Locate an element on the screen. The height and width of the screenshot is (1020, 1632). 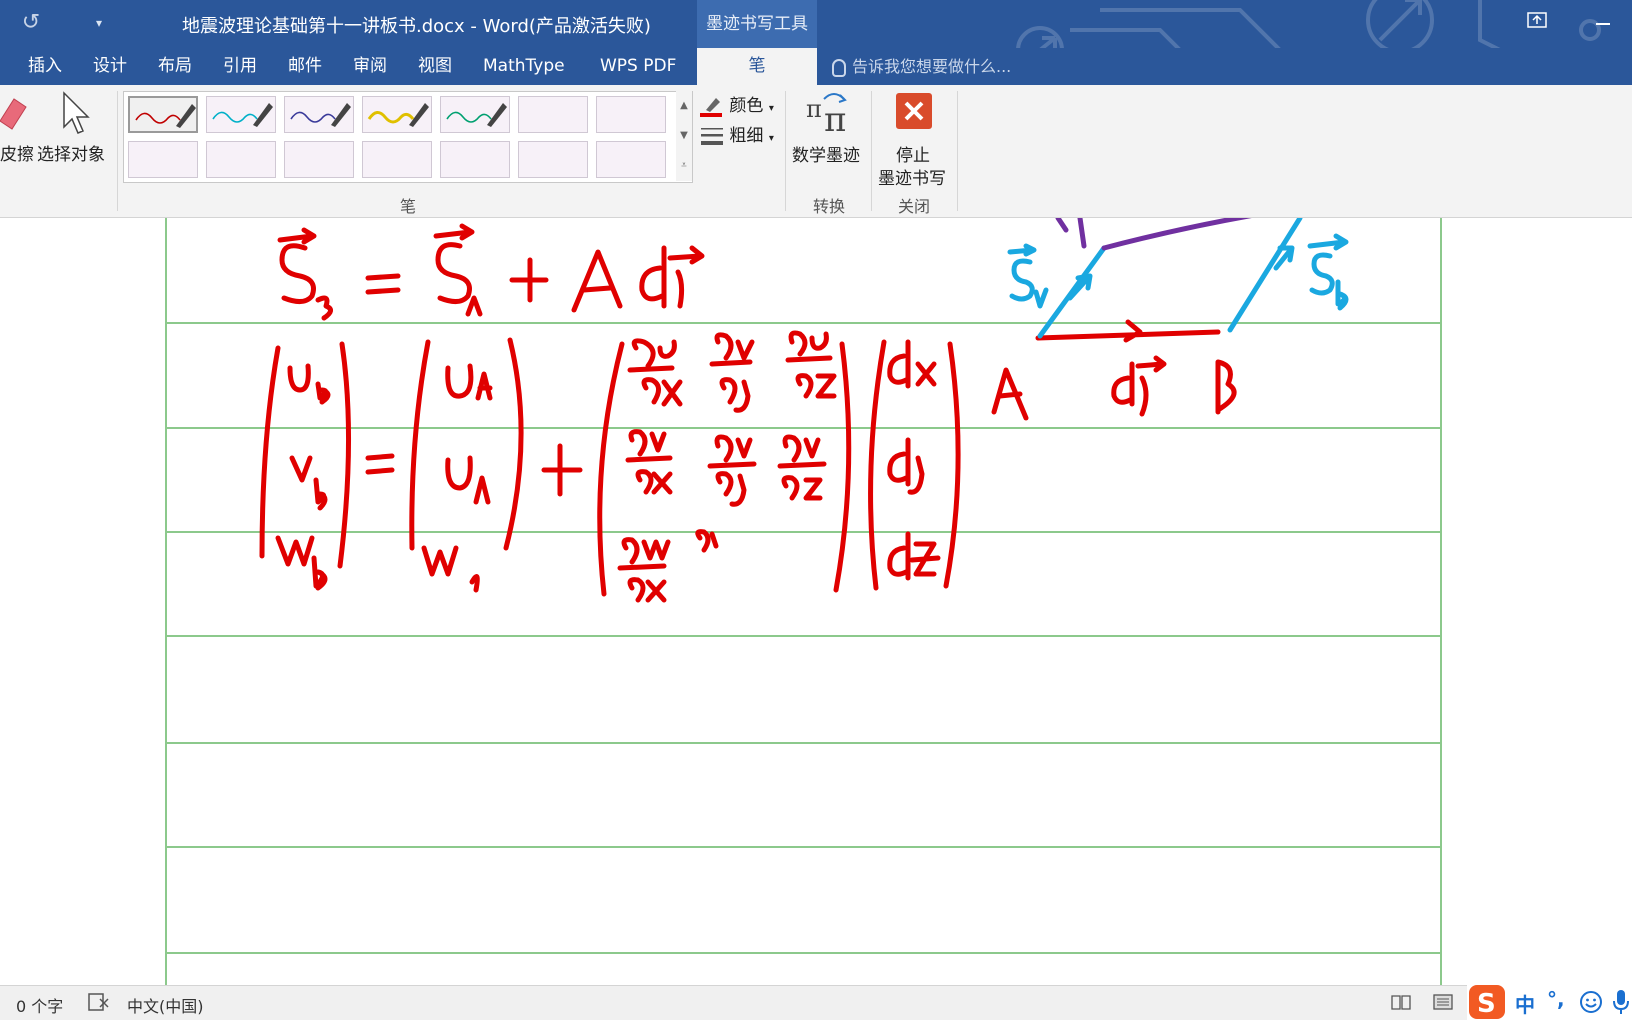
line-thickness-icon is located at coordinates (712, 136).